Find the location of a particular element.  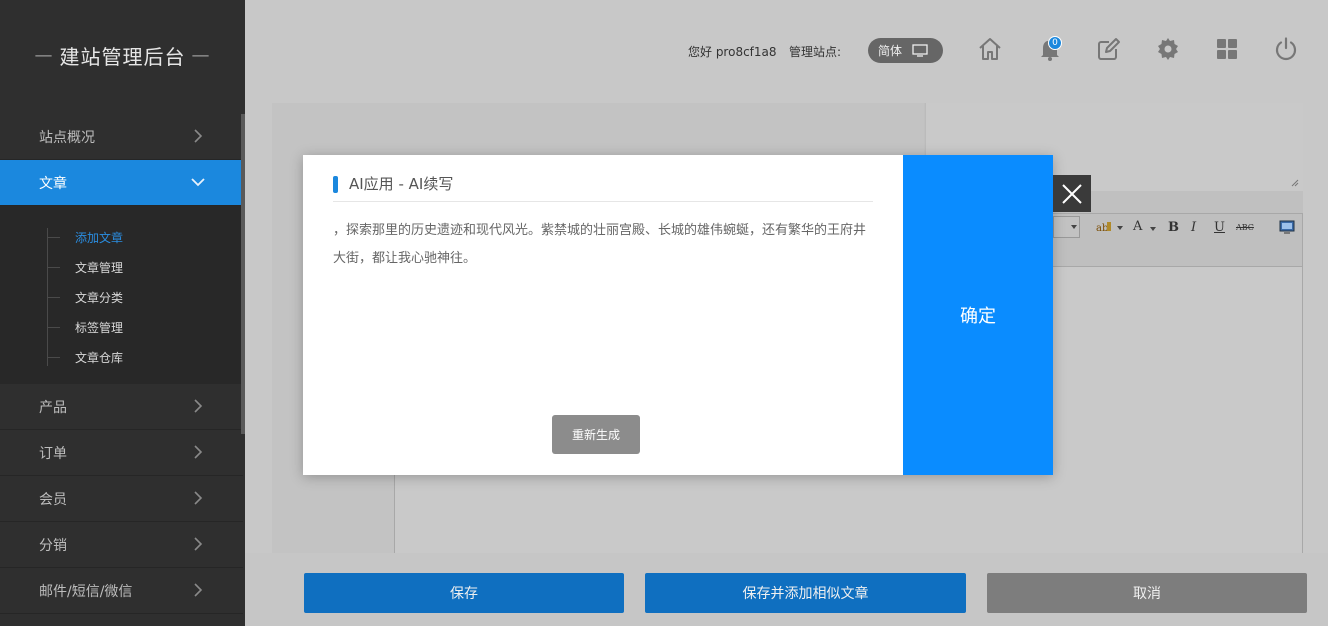

sidebar-item-article: 文章 is located at coordinates (121, 183).